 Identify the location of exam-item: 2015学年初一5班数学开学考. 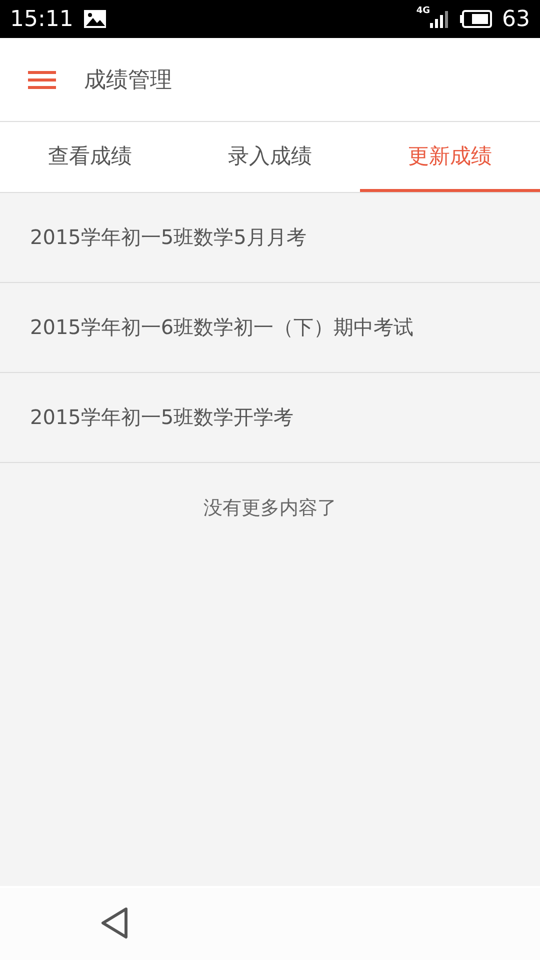
(270, 418).